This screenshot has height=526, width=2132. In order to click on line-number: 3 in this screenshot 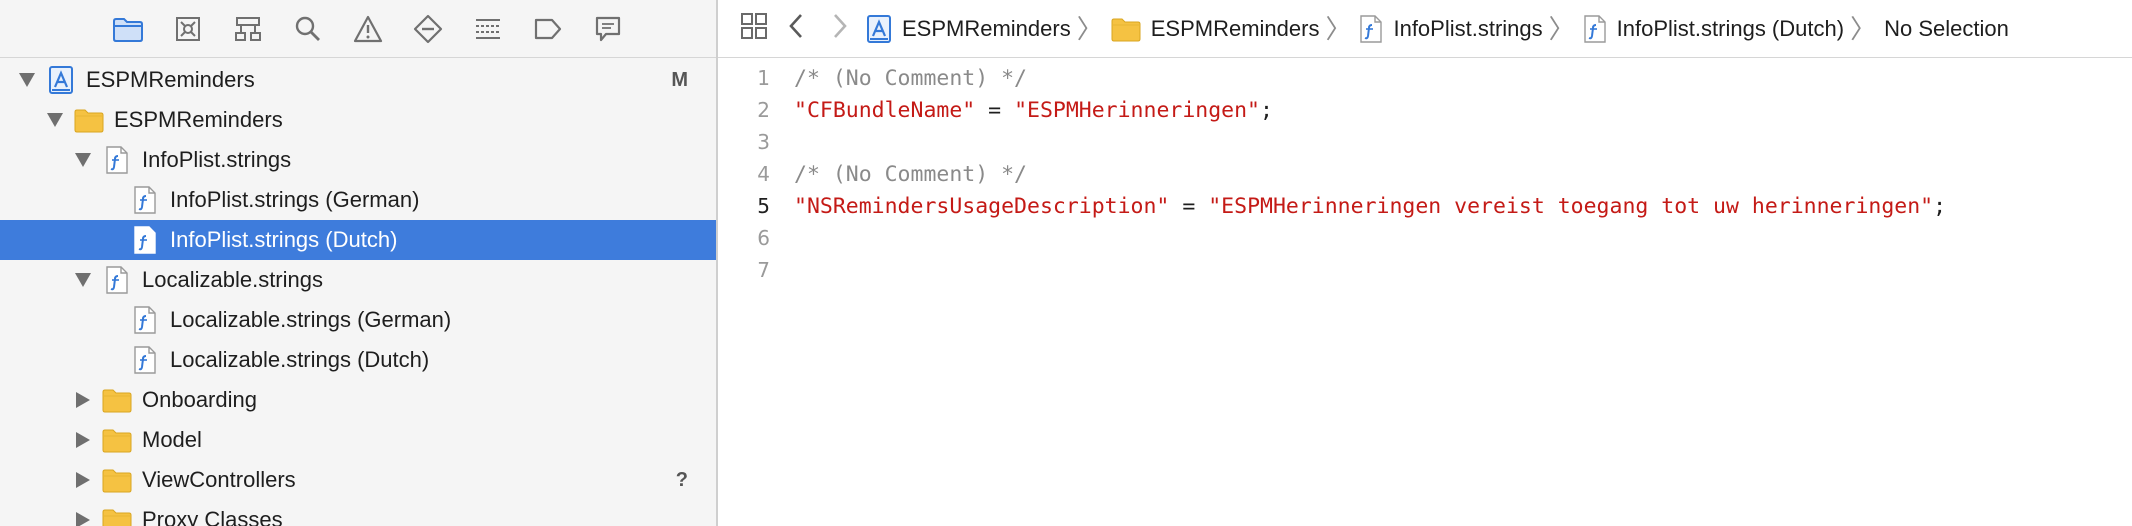, I will do `click(763, 142)`.